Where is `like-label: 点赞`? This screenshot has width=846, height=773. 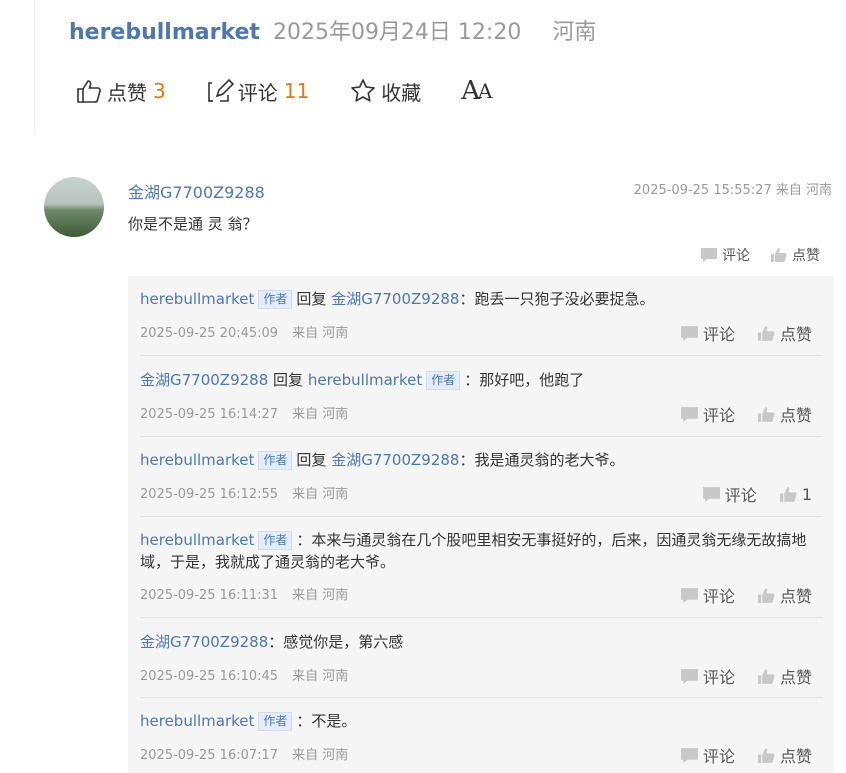 like-label: 点赞 is located at coordinates (127, 92).